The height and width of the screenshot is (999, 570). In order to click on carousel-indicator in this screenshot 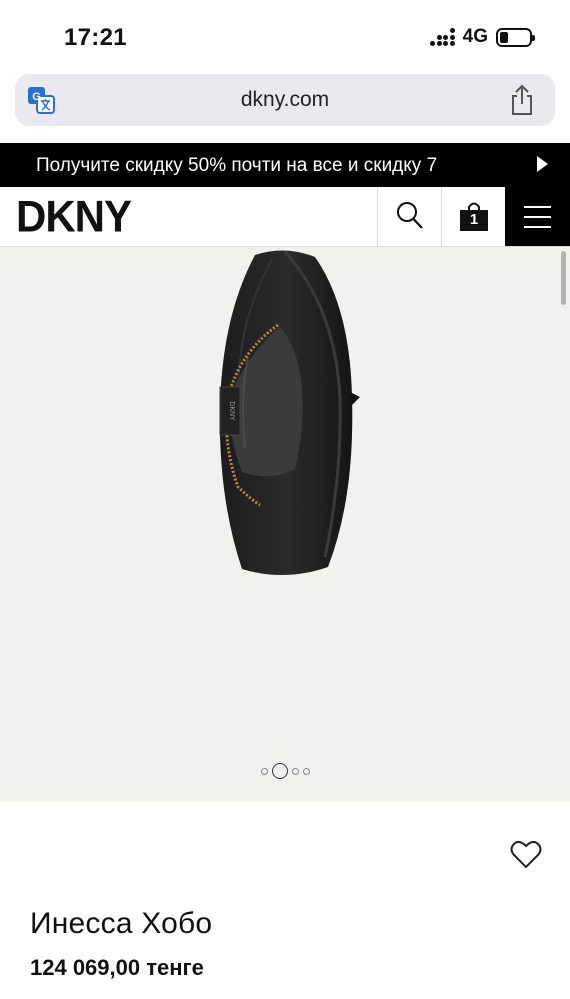, I will do `click(285, 771)`.